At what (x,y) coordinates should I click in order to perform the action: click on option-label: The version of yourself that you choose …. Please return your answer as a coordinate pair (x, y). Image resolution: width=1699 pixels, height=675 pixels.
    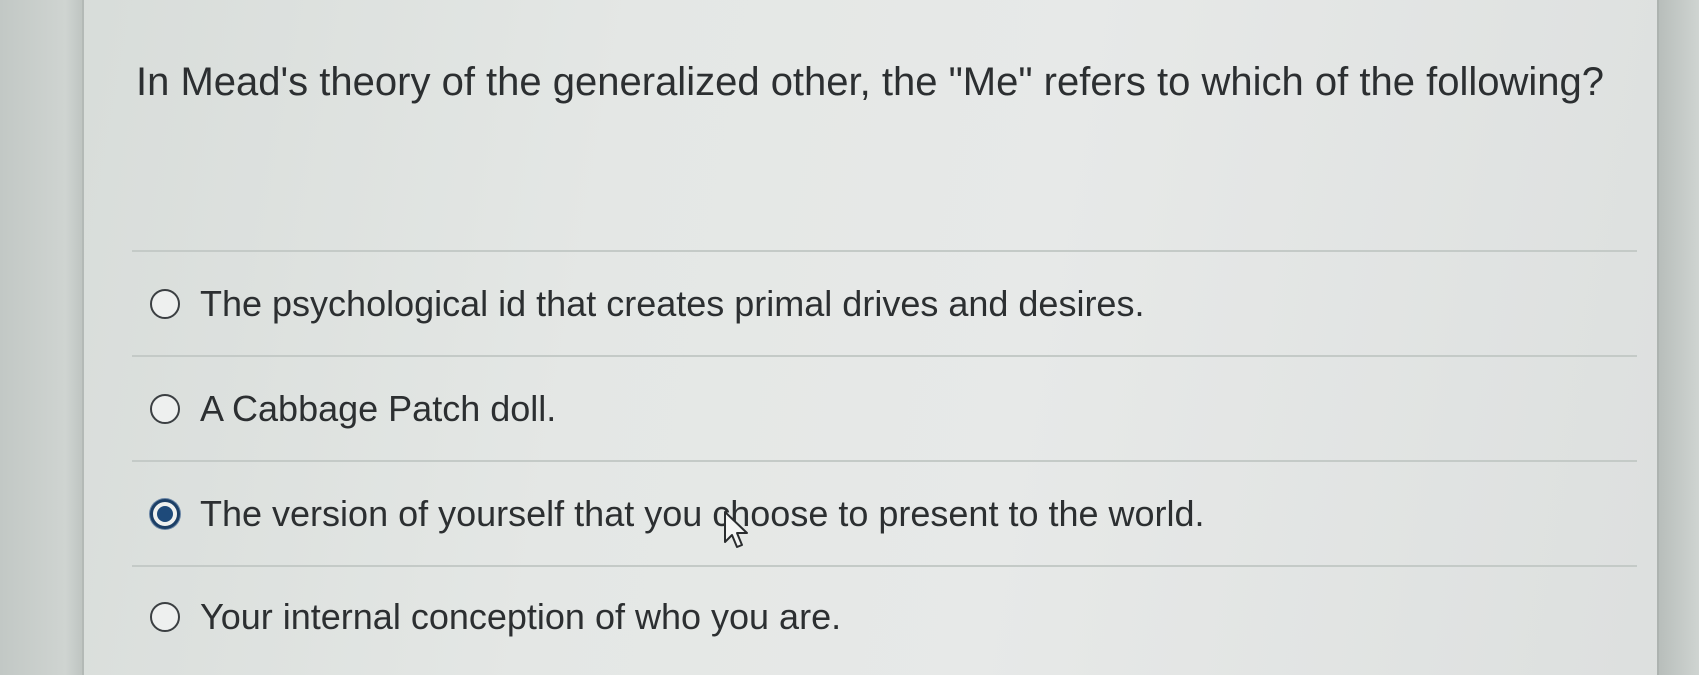
    Looking at the image, I should click on (702, 514).